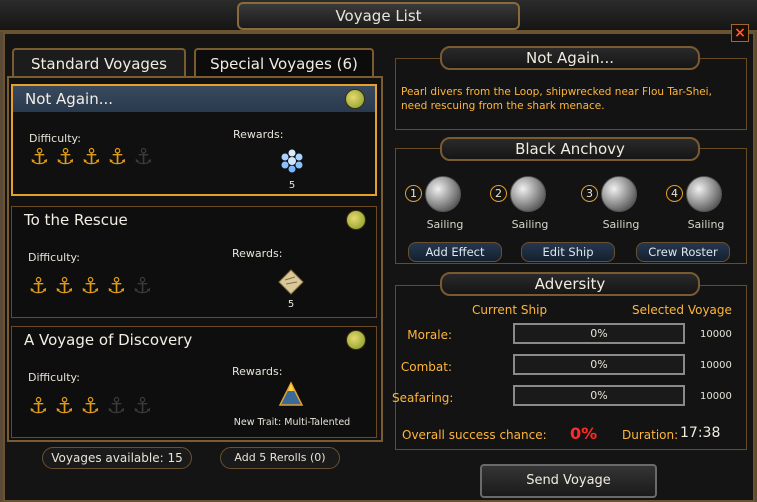 The height and width of the screenshot is (502, 757). Describe the element at coordinates (510, 310) in the screenshot. I see `current-ship-header: Current Ship` at that location.